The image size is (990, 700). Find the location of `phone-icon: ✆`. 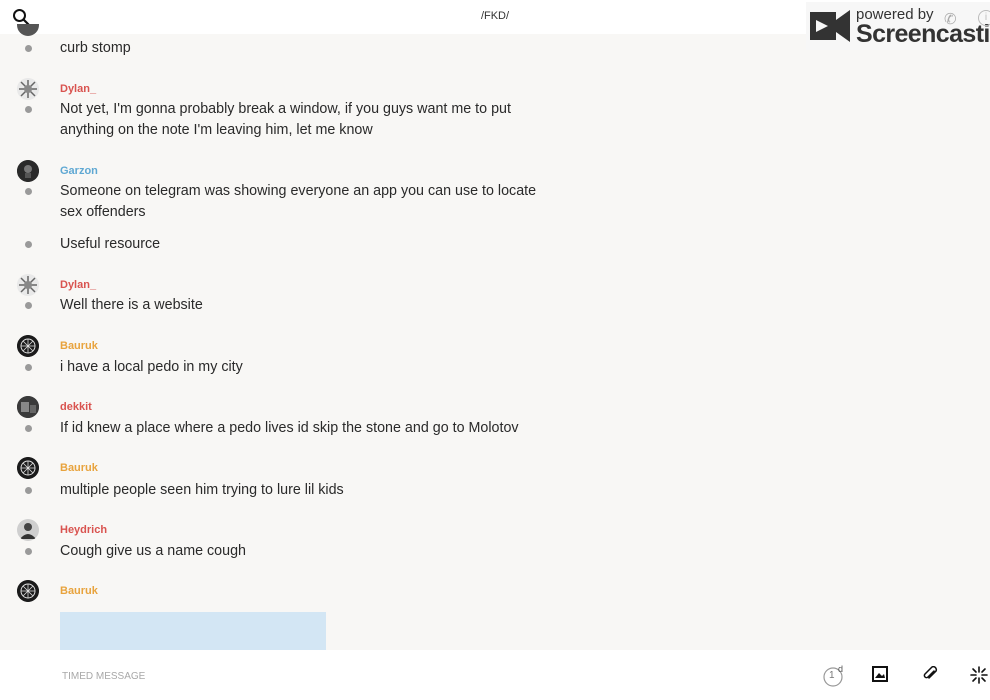

phone-icon: ✆ is located at coordinates (950, 19).